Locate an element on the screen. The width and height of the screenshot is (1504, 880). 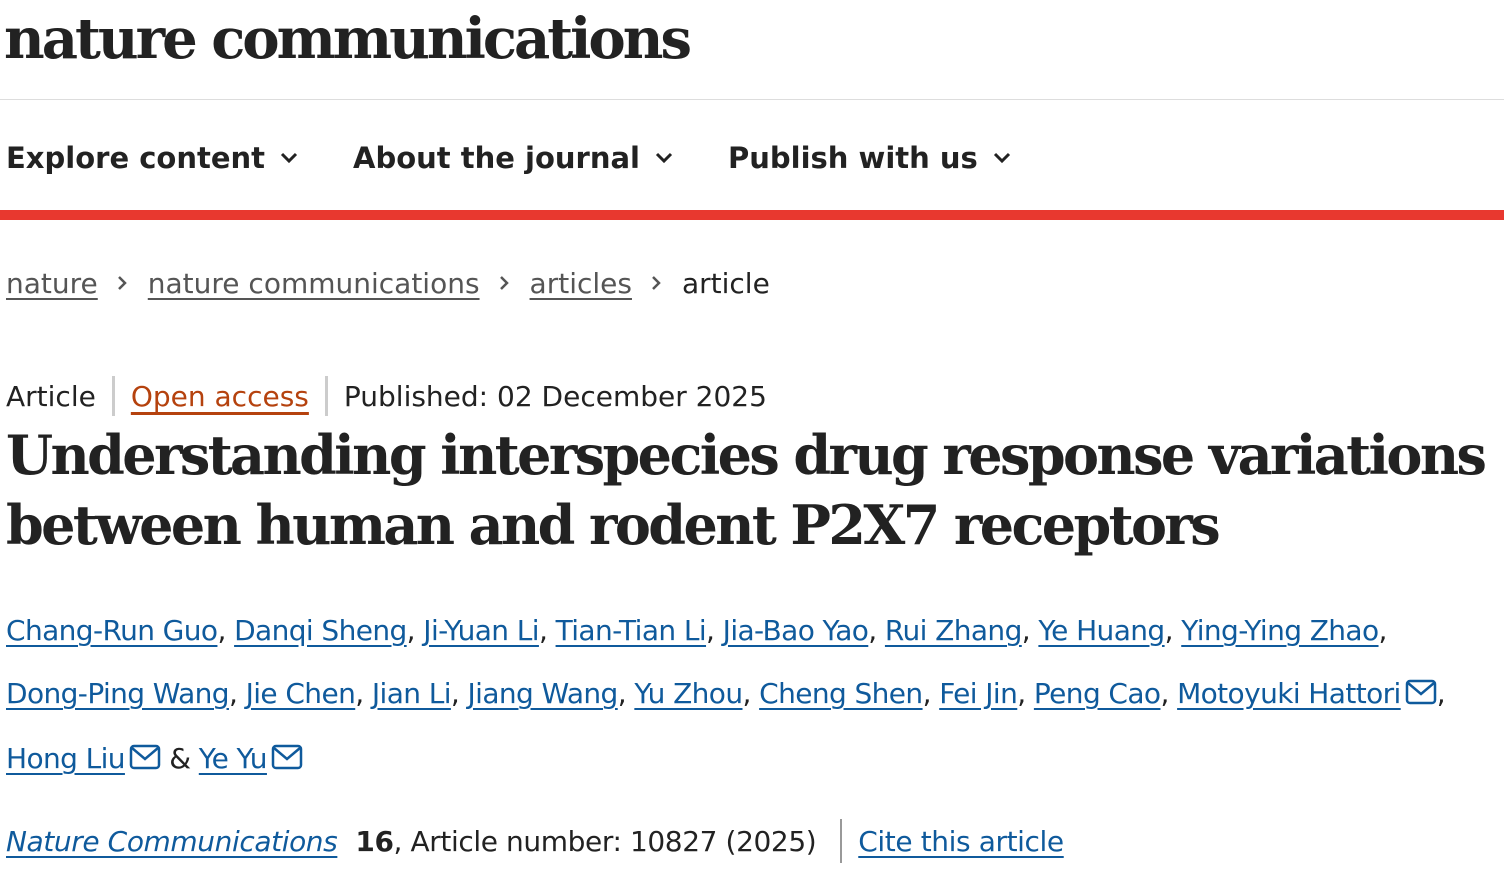
nav-publish-with-us: Publish with us is located at coordinates (870, 158).